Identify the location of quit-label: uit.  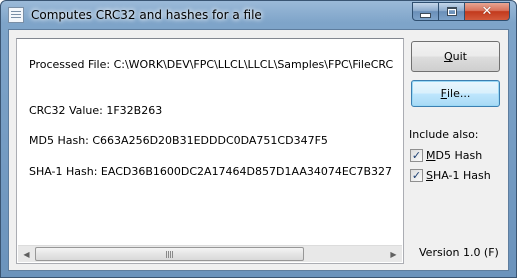
(459, 56).